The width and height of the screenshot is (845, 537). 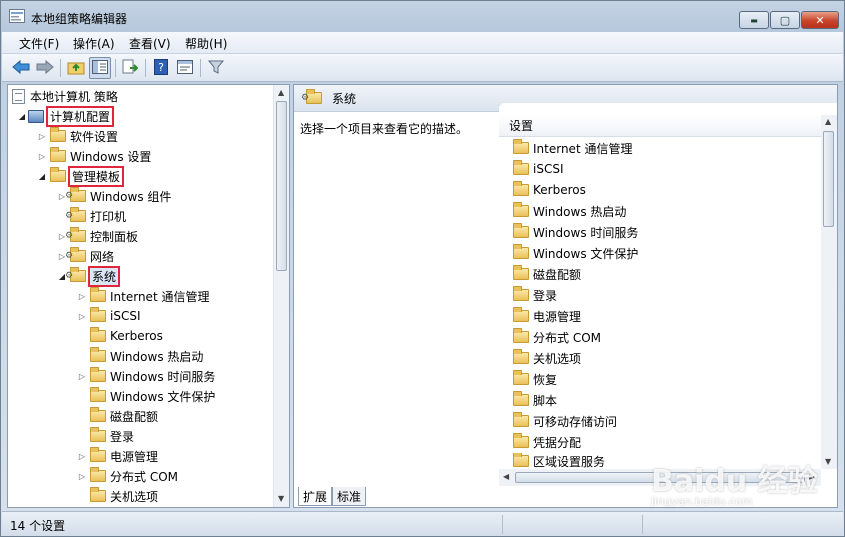 I want to click on tree-item-windows-components: ▷ Windows 组件, so click(x=113, y=196).